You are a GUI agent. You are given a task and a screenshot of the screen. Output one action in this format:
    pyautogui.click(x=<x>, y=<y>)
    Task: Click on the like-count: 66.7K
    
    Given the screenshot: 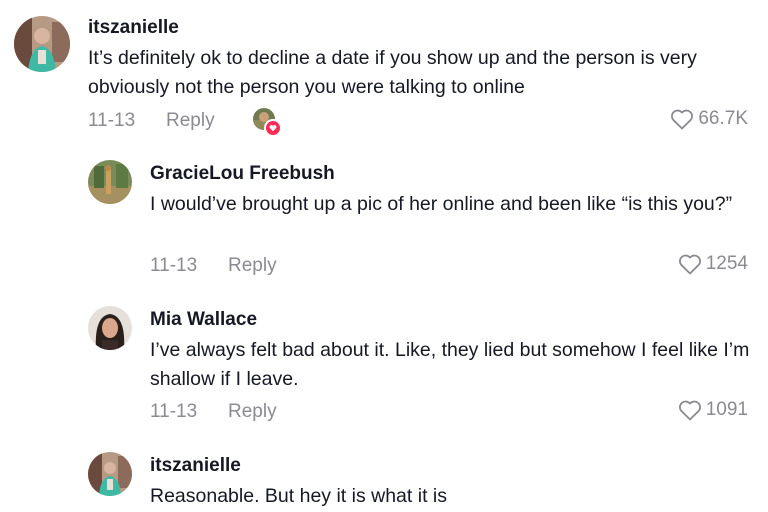 What is the action you would take?
    pyautogui.click(x=723, y=118)
    